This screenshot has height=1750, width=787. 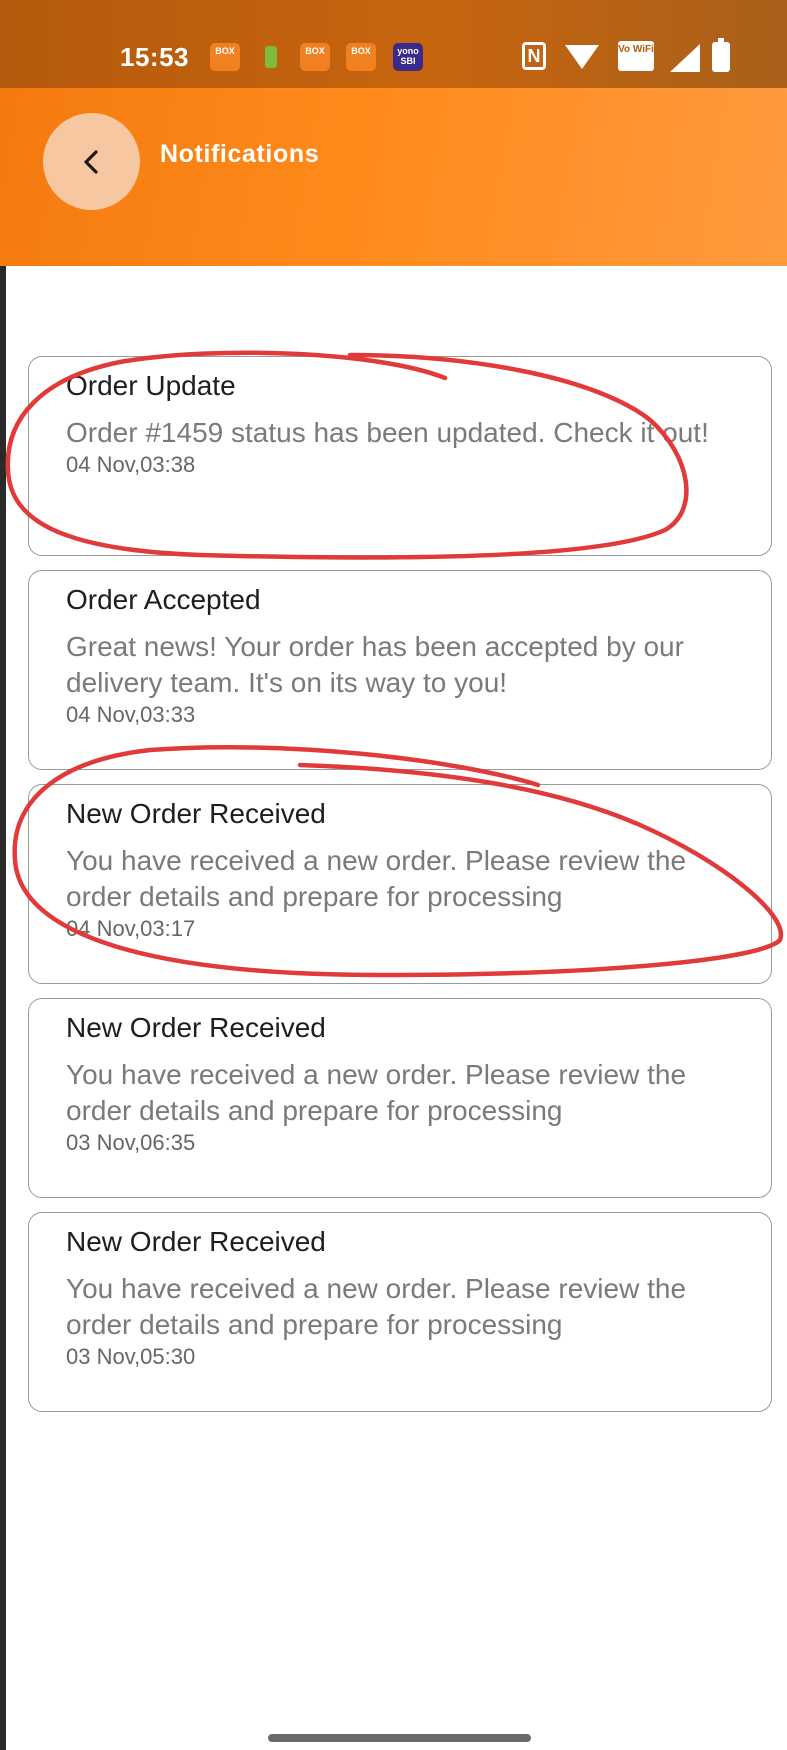 I want to click on cell-signal-icon, so click(x=685, y=58).